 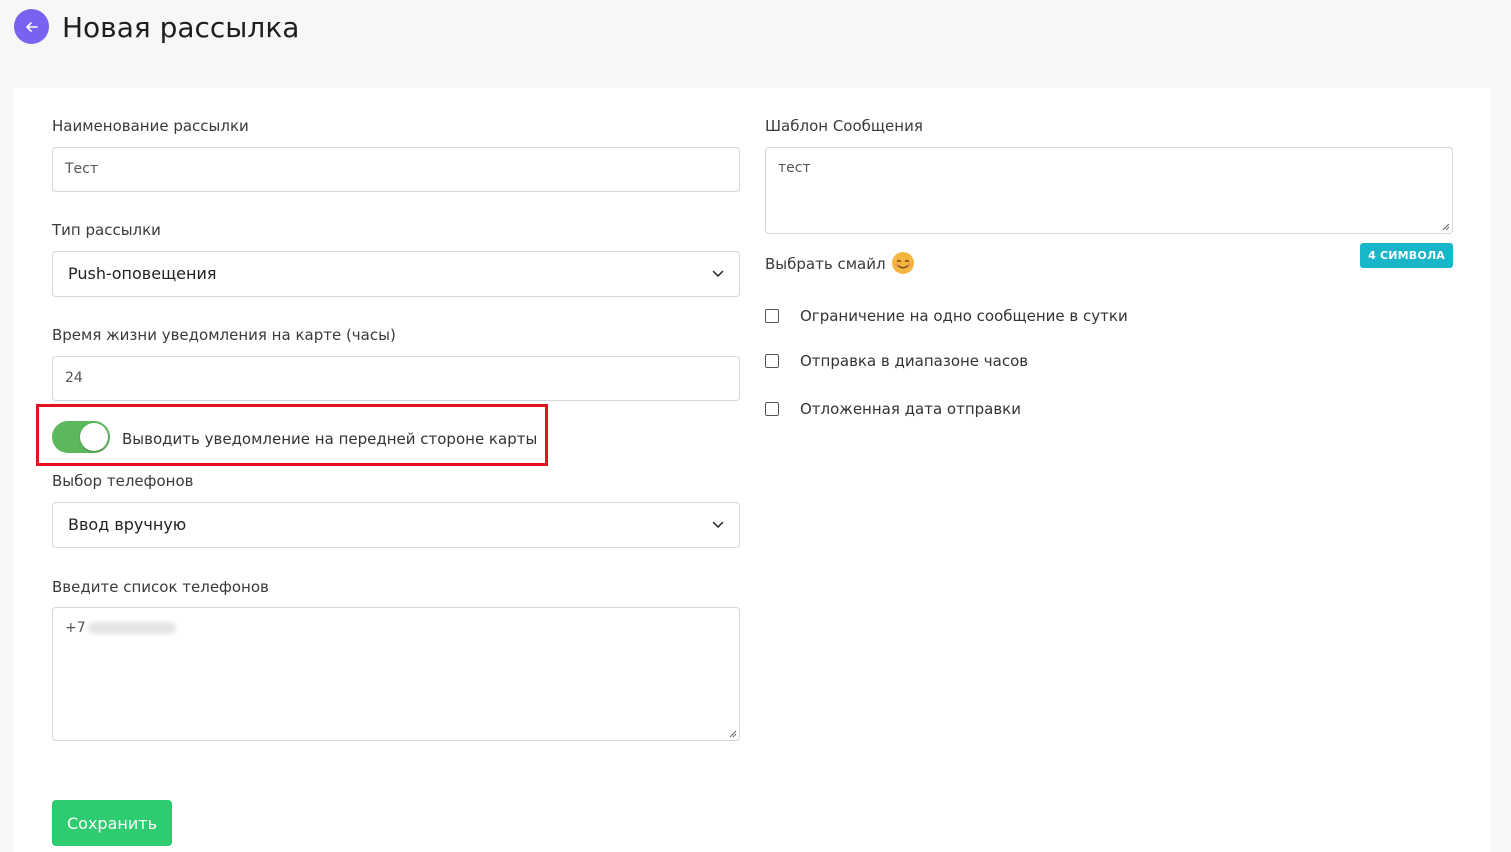 I want to click on ttl-label: Время жизни уведомления на карте (часы), so click(x=224, y=335).